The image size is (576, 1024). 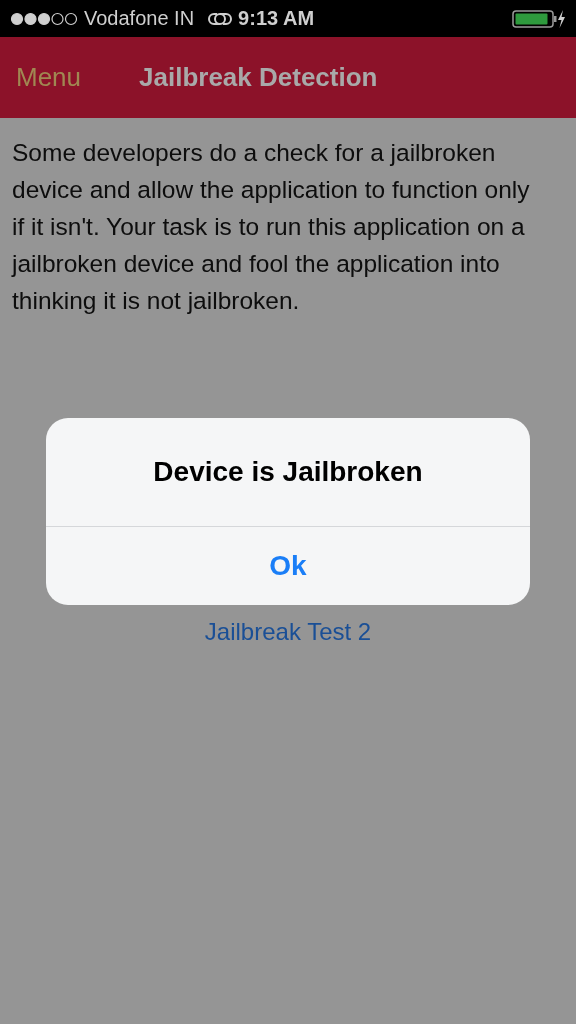 What do you see at coordinates (288, 472) in the screenshot?
I see `alert-title: Device is Jailbroken` at bounding box center [288, 472].